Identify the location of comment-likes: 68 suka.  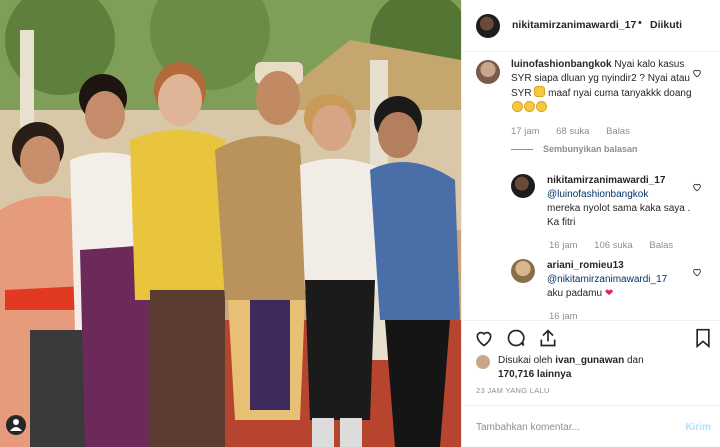
(572, 131).